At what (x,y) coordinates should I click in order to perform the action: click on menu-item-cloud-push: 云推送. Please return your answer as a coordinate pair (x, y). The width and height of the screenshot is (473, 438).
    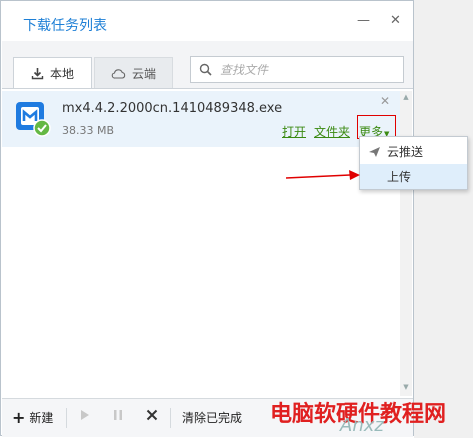
    Looking at the image, I should click on (416, 151).